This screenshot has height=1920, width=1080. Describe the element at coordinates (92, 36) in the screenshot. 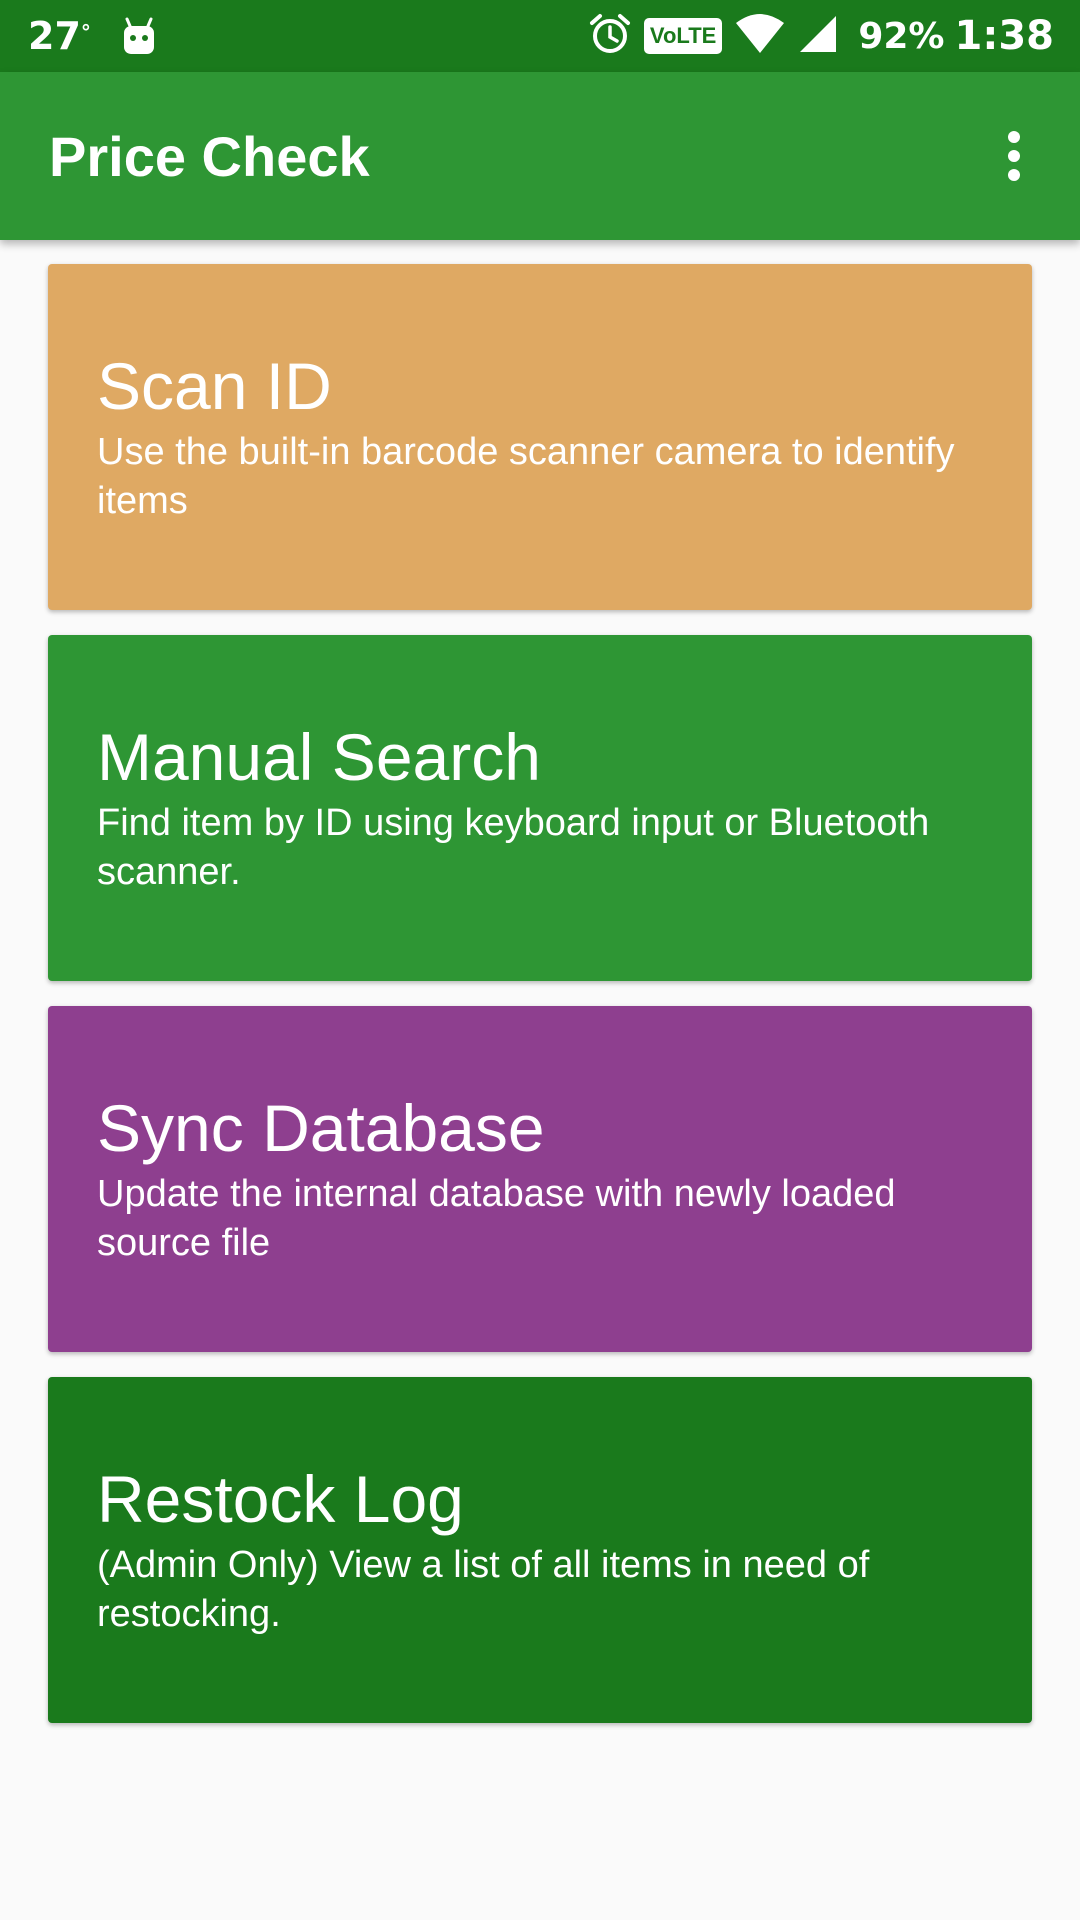

I see `status-bar-left: 27°` at that location.